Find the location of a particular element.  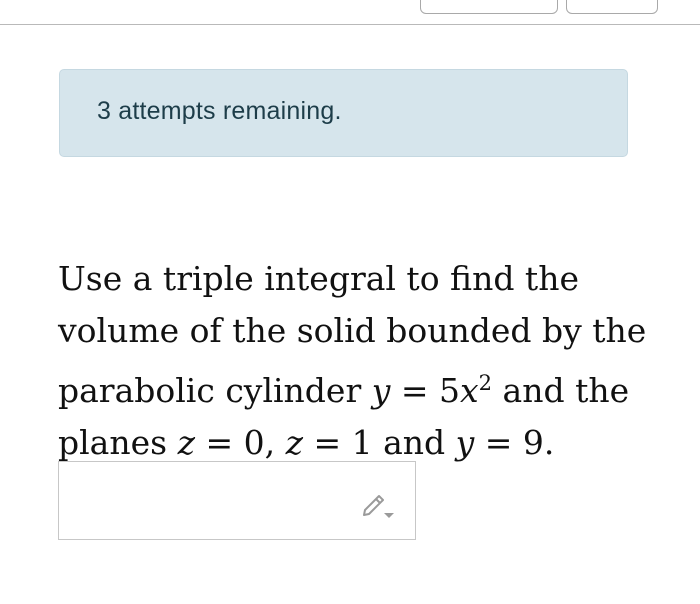

math-equals-1: = 1 and is located at coordinates (379, 442).